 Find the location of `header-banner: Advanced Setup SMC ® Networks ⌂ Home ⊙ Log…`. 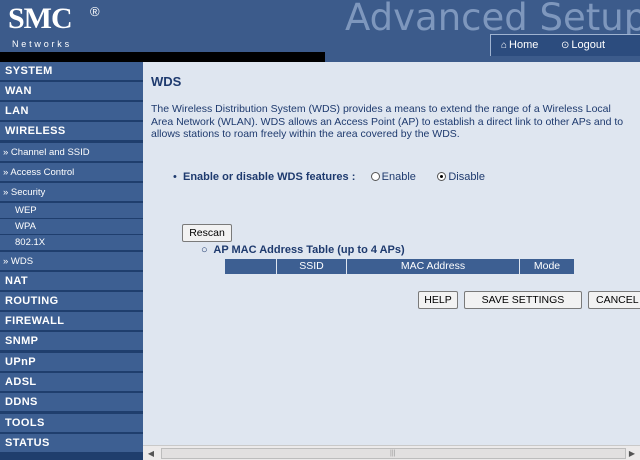

header-banner: Advanced Setup SMC ® Networks ⌂ Home ⊙ Log… is located at coordinates (320, 31).